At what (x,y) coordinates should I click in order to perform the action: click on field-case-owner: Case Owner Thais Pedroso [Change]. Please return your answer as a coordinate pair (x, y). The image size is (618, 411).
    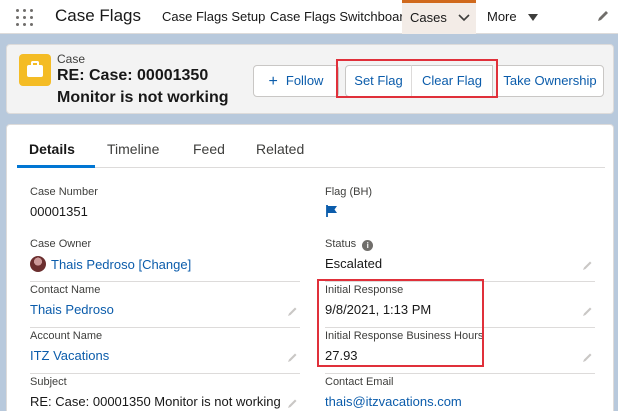
    Looking at the image, I should click on (165, 260).